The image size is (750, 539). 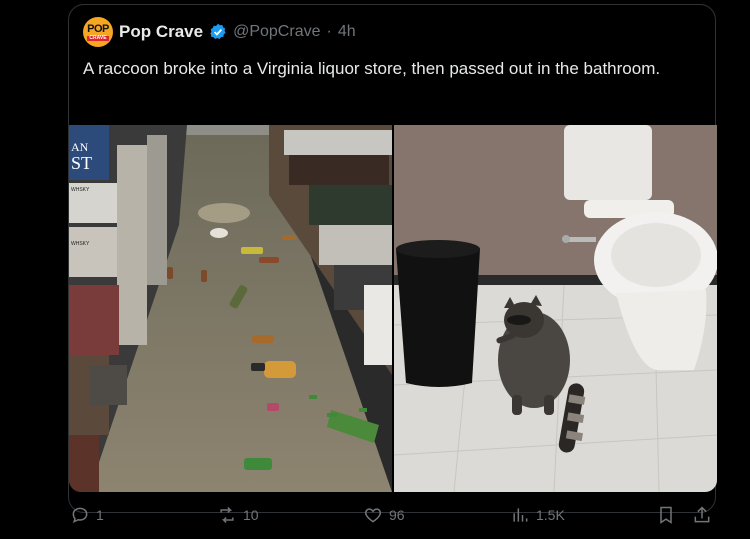 I want to click on bookmark-button, so click(x=666, y=515).